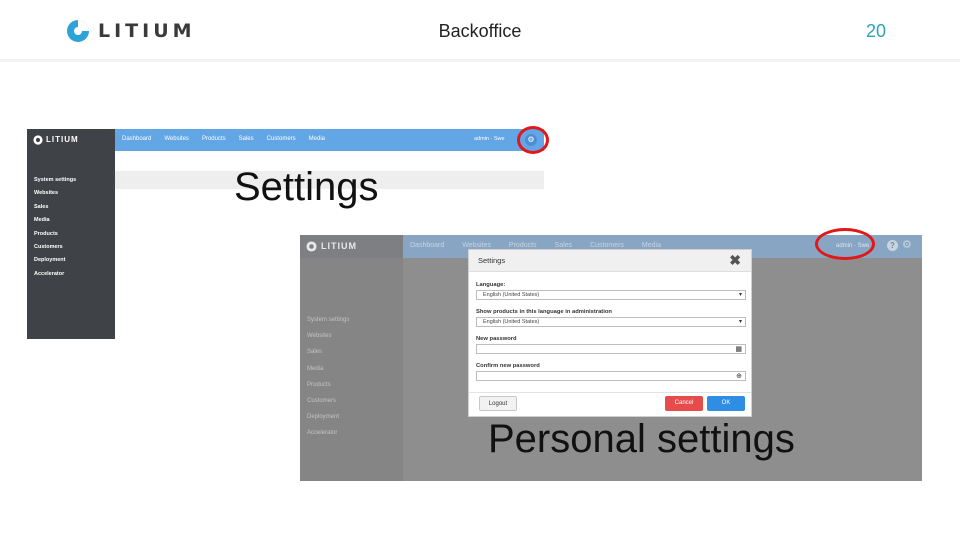 Image resolution: width=960 pixels, height=540 pixels. What do you see at coordinates (611, 295) in the screenshot?
I see `language-select: English (United States) ▾` at bounding box center [611, 295].